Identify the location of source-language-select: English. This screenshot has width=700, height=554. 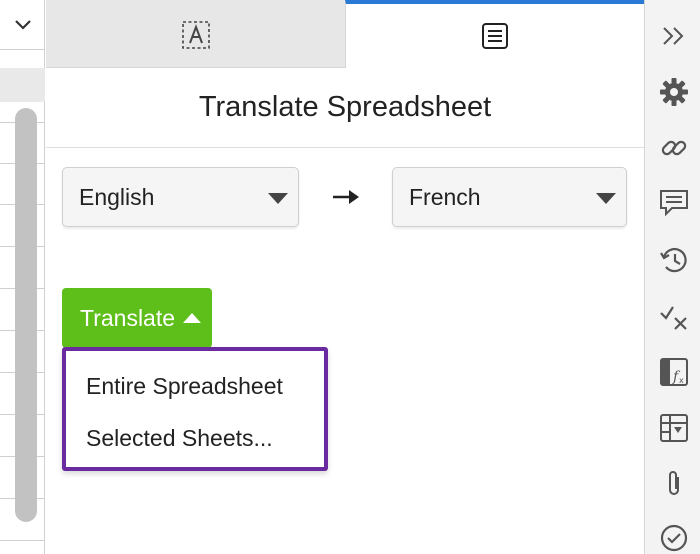
(180, 197).